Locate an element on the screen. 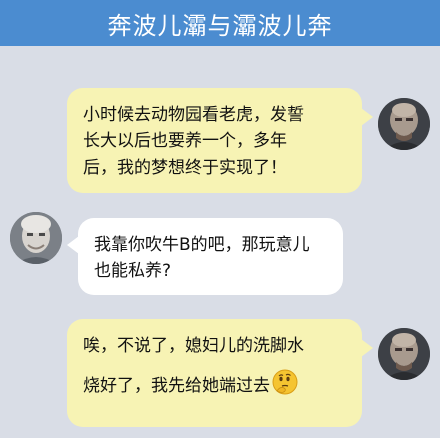  message-line: 后，我的梦想终于实现了！ is located at coordinates (185, 167).